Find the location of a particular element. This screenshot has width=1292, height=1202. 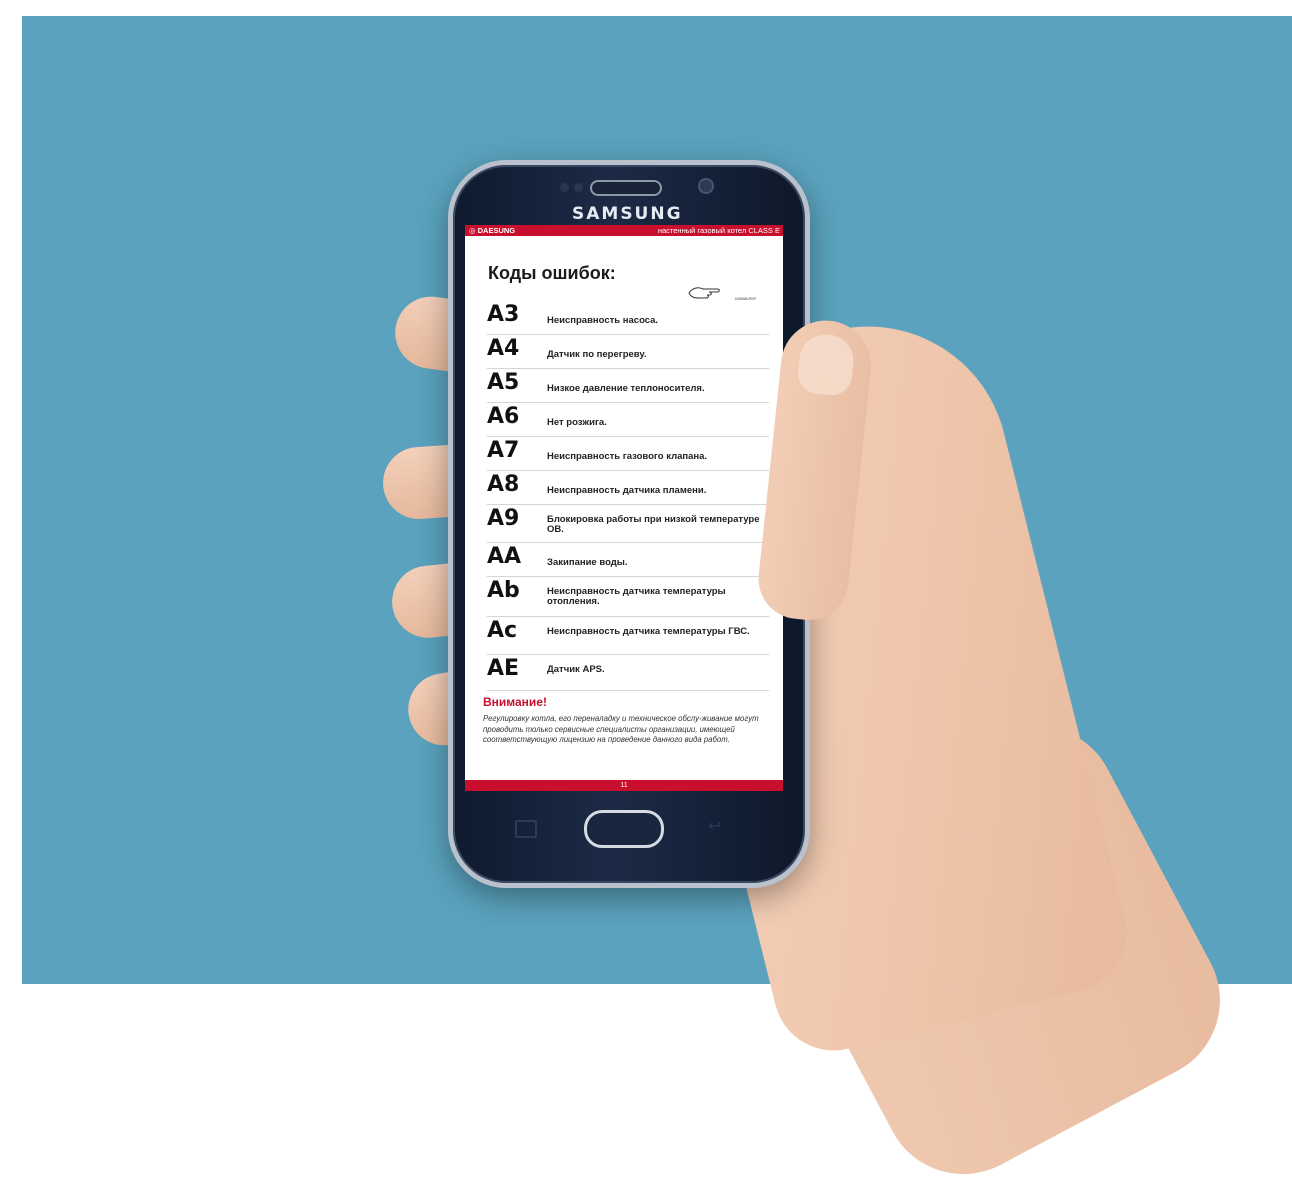

page-title: Коды ошибок: is located at coordinates (552, 273).